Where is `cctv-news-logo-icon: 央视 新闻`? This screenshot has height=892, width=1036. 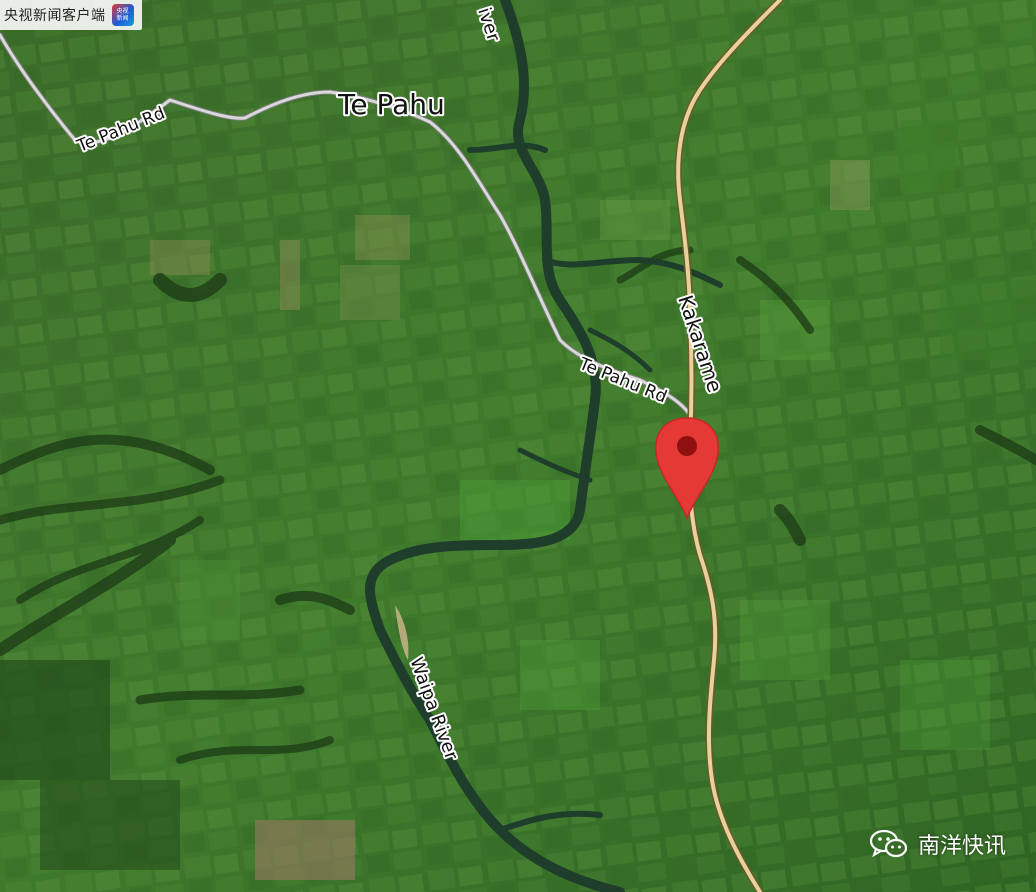
cctv-news-logo-icon: 央视 新闻 is located at coordinates (122, 15).